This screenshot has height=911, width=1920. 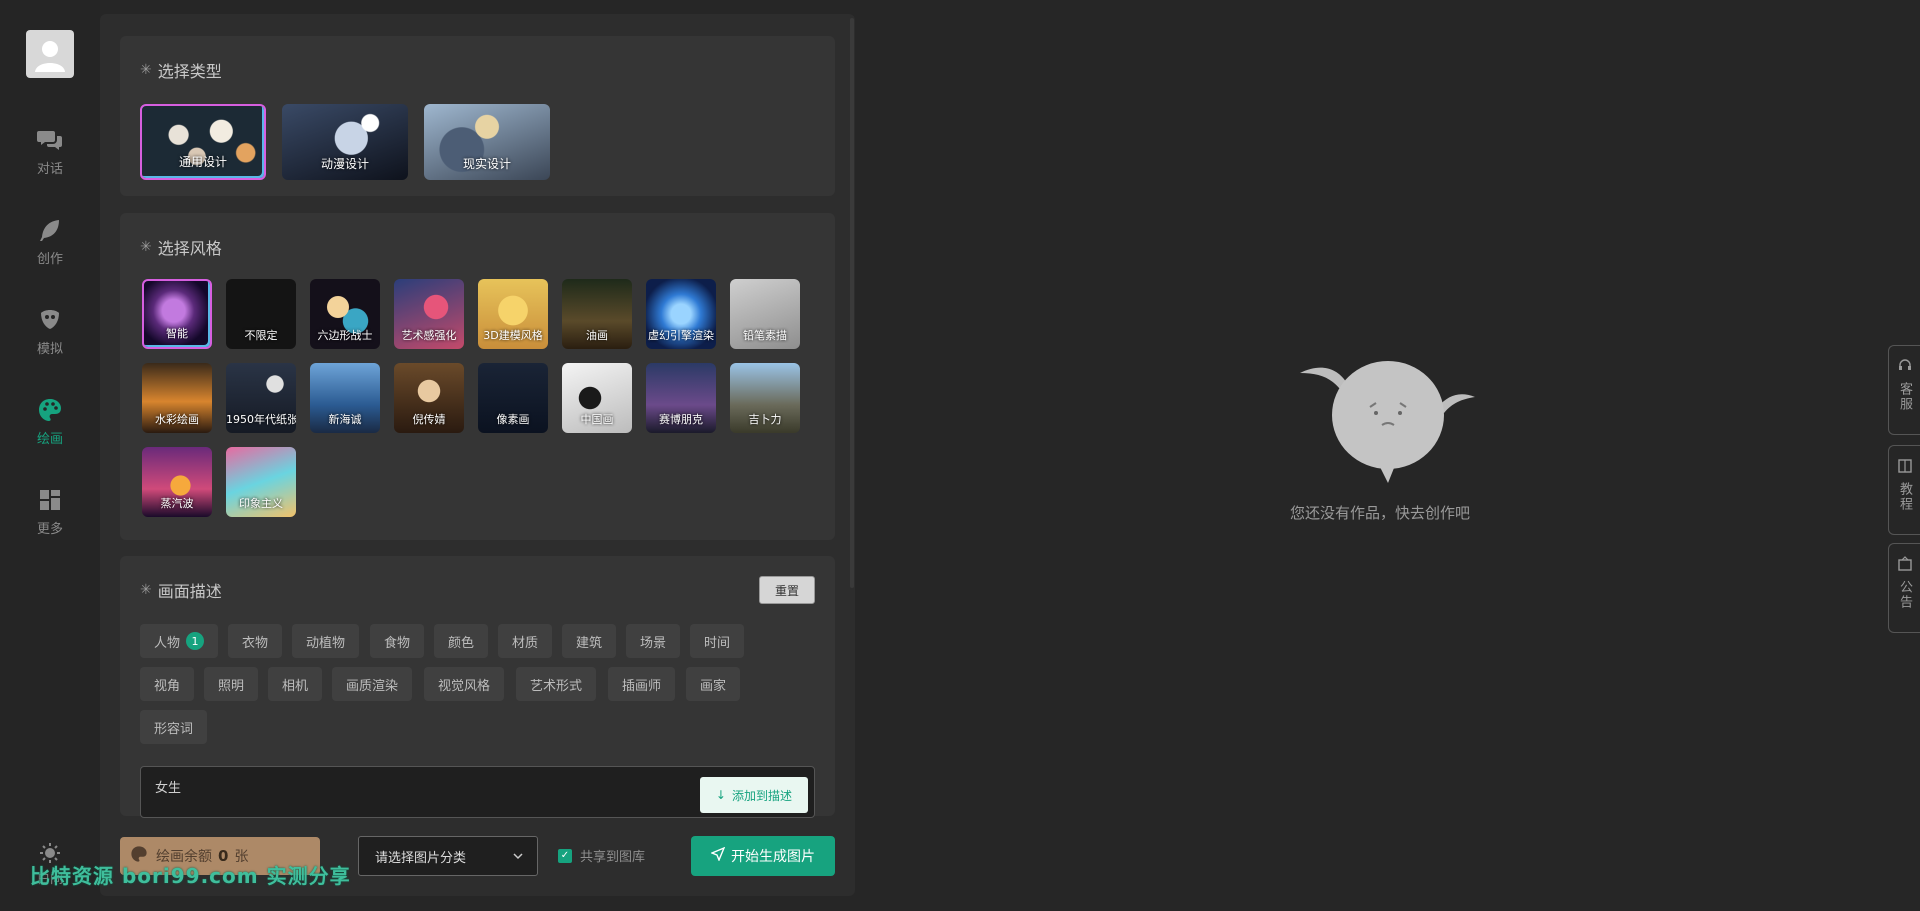 What do you see at coordinates (50, 230) in the screenshot?
I see `feather-icon` at bounding box center [50, 230].